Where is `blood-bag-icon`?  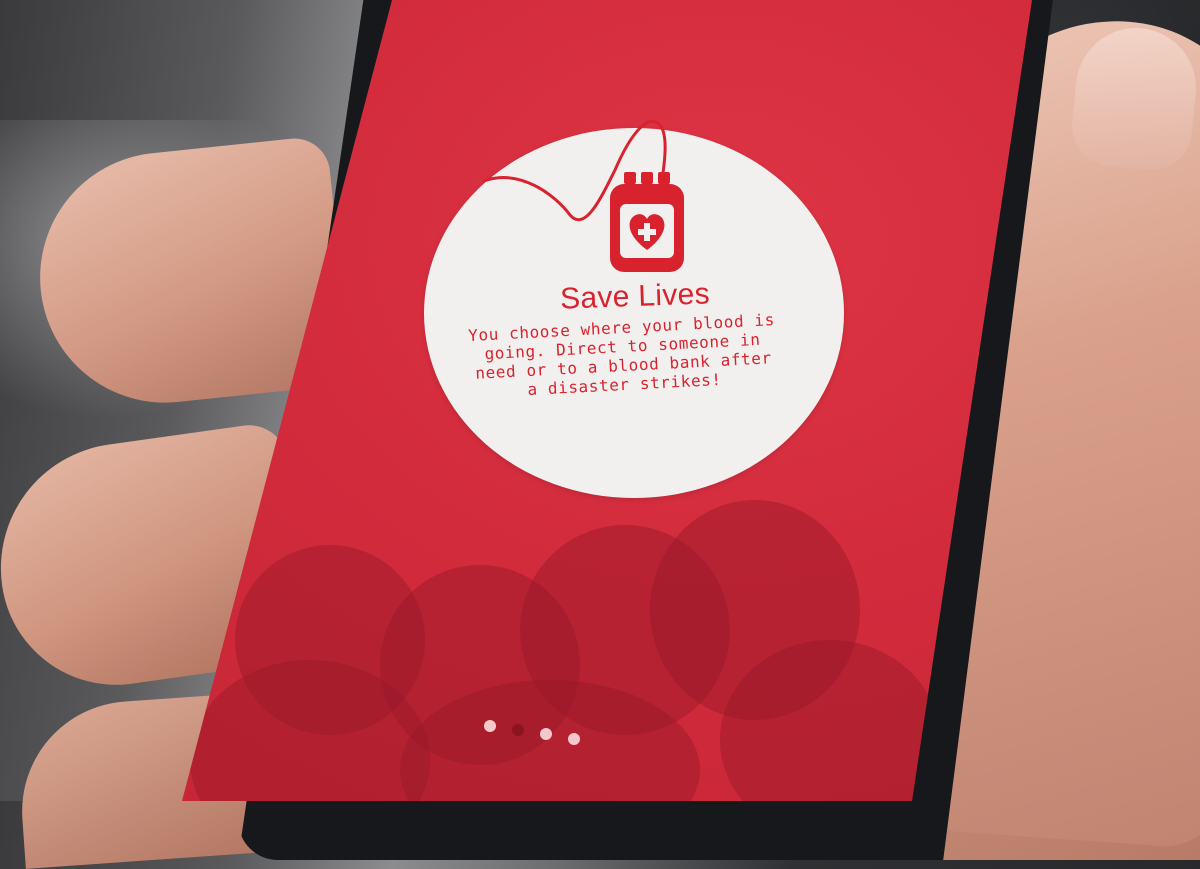
blood-bag-icon is located at coordinates (647, 222).